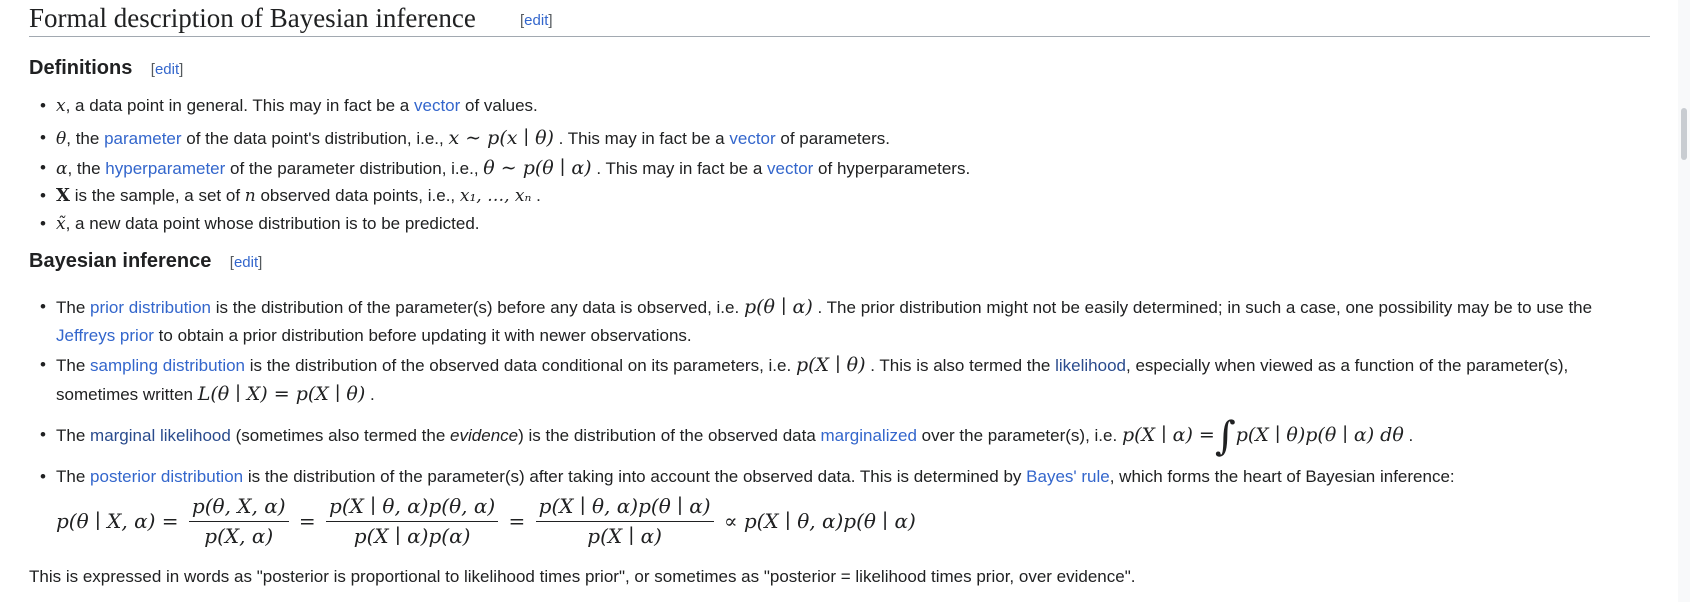 This screenshot has width=1690, height=602. What do you see at coordinates (160, 435) in the screenshot?
I see `link-marginal-likelihood: marginal likelihood` at bounding box center [160, 435].